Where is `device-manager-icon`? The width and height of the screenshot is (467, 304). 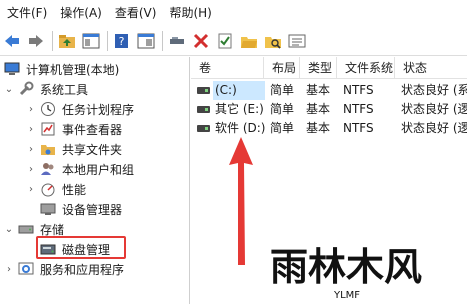 device-manager-icon is located at coordinates (48, 209).